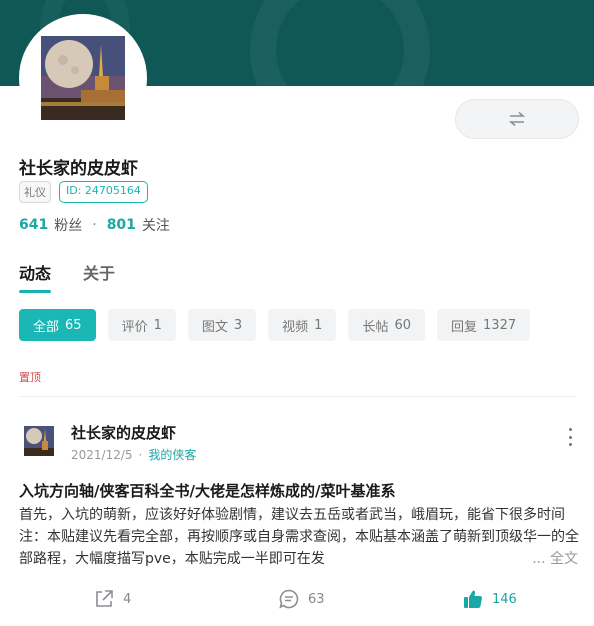 This screenshot has width=594, height=626. I want to click on like-count: 146, so click(504, 599).